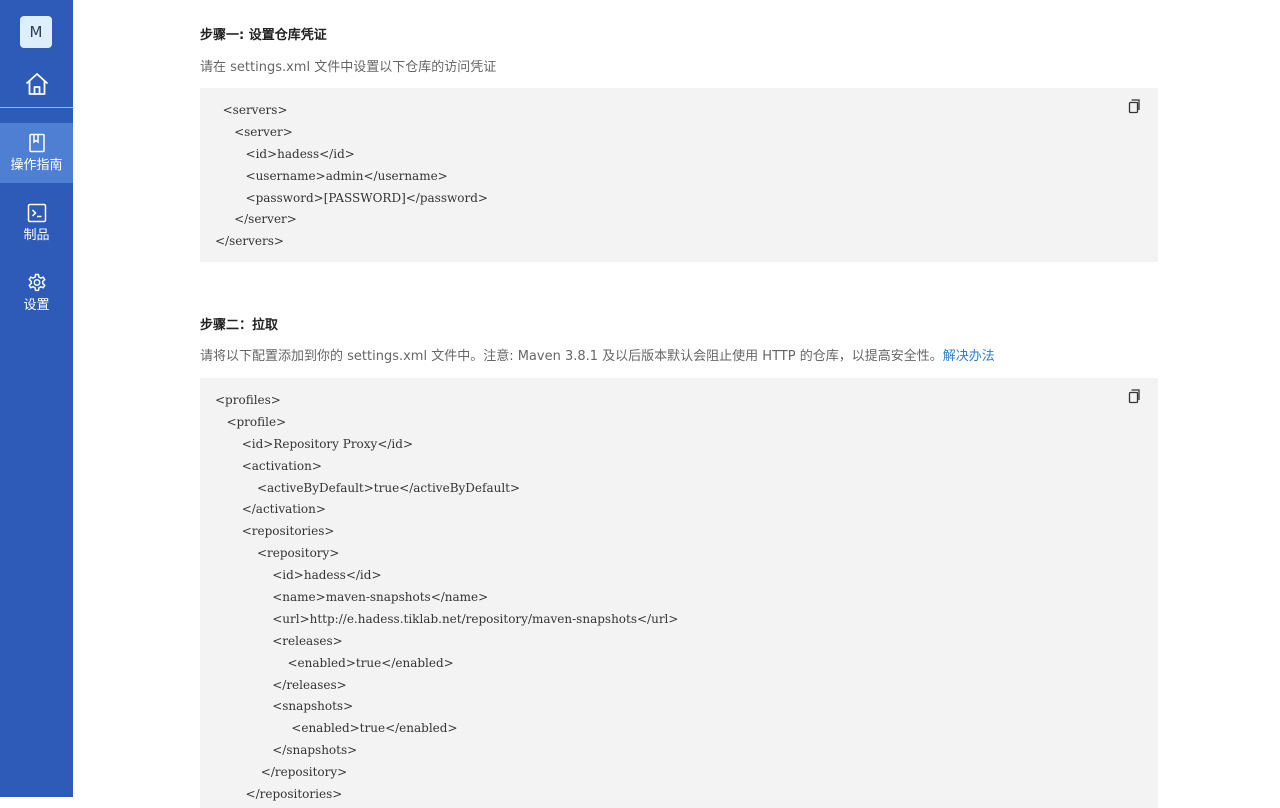  I want to click on sidebar-item-guide: 操作指南, so click(36, 153).